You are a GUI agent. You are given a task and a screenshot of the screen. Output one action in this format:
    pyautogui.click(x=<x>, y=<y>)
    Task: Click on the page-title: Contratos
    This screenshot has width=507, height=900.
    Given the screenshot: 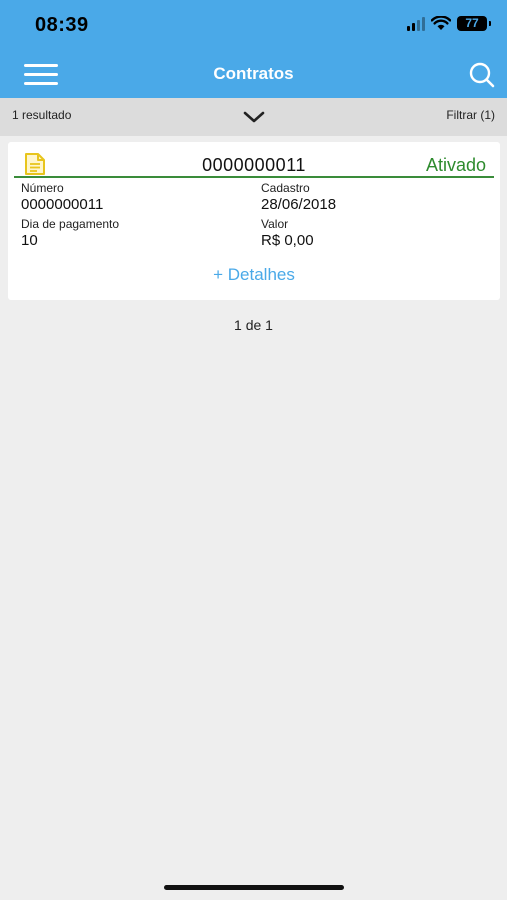 What is the action you would take?
    pyautogui.click(x=253, y=73)
    